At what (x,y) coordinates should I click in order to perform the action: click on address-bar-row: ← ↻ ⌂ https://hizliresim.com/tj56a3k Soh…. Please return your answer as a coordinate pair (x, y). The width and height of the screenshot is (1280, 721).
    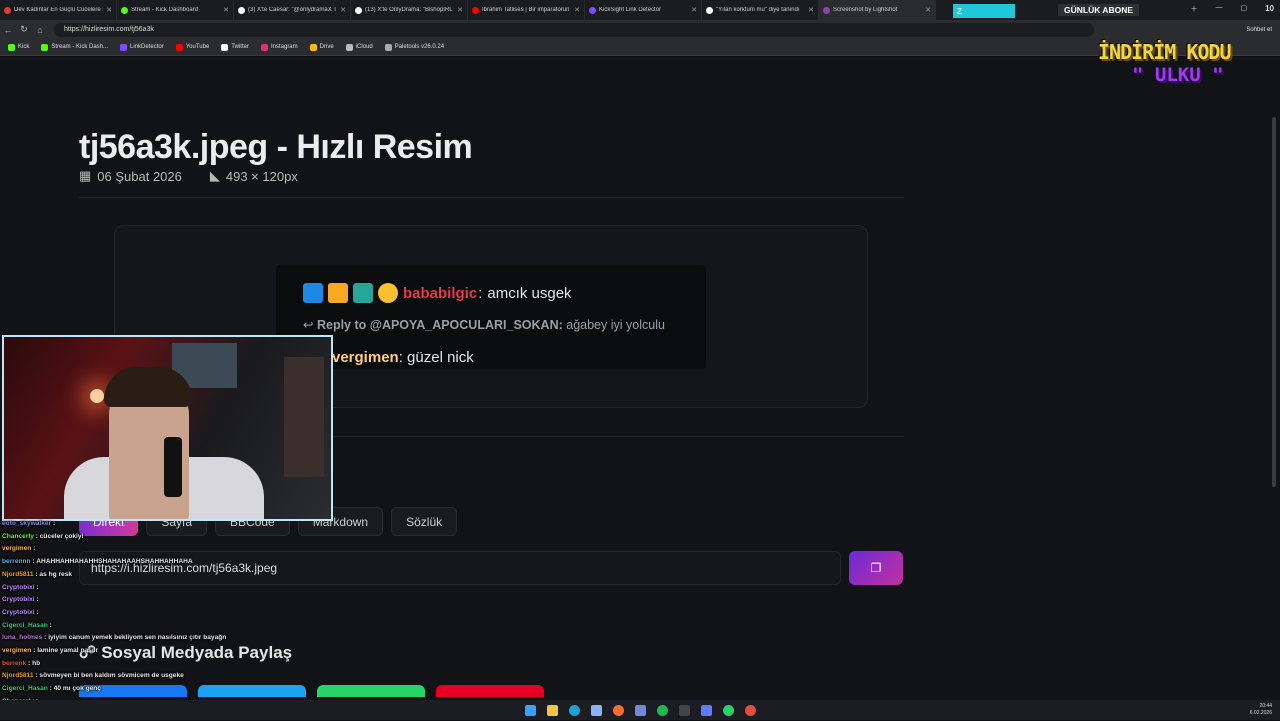
    Looking at the image, I should click on (640, 29).